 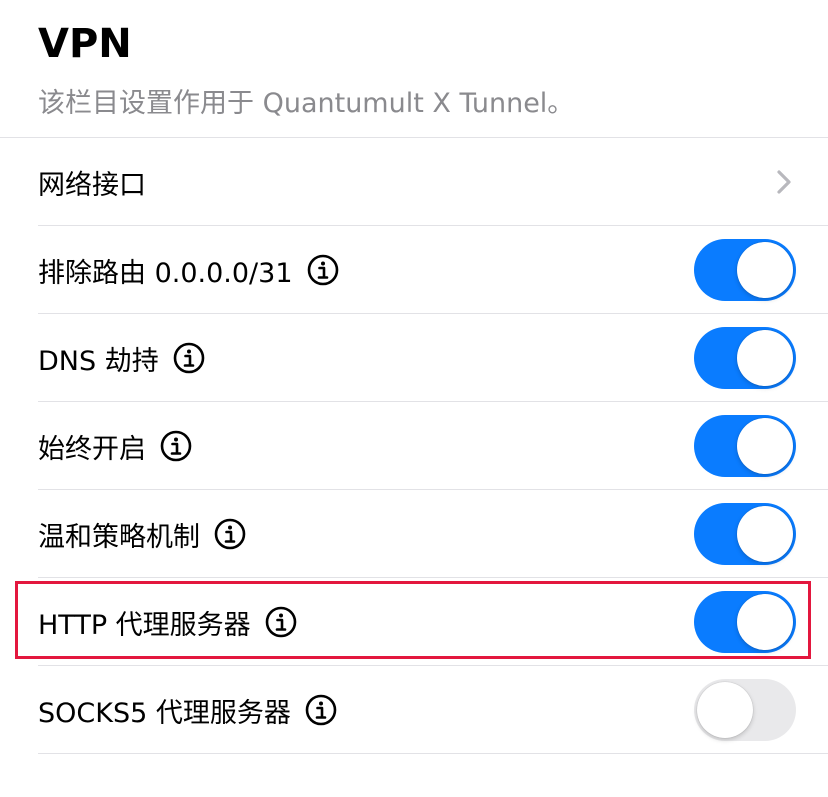 I want to click on http-proxy-row: HTTP 代理服务器, so click(x=414, y=622).